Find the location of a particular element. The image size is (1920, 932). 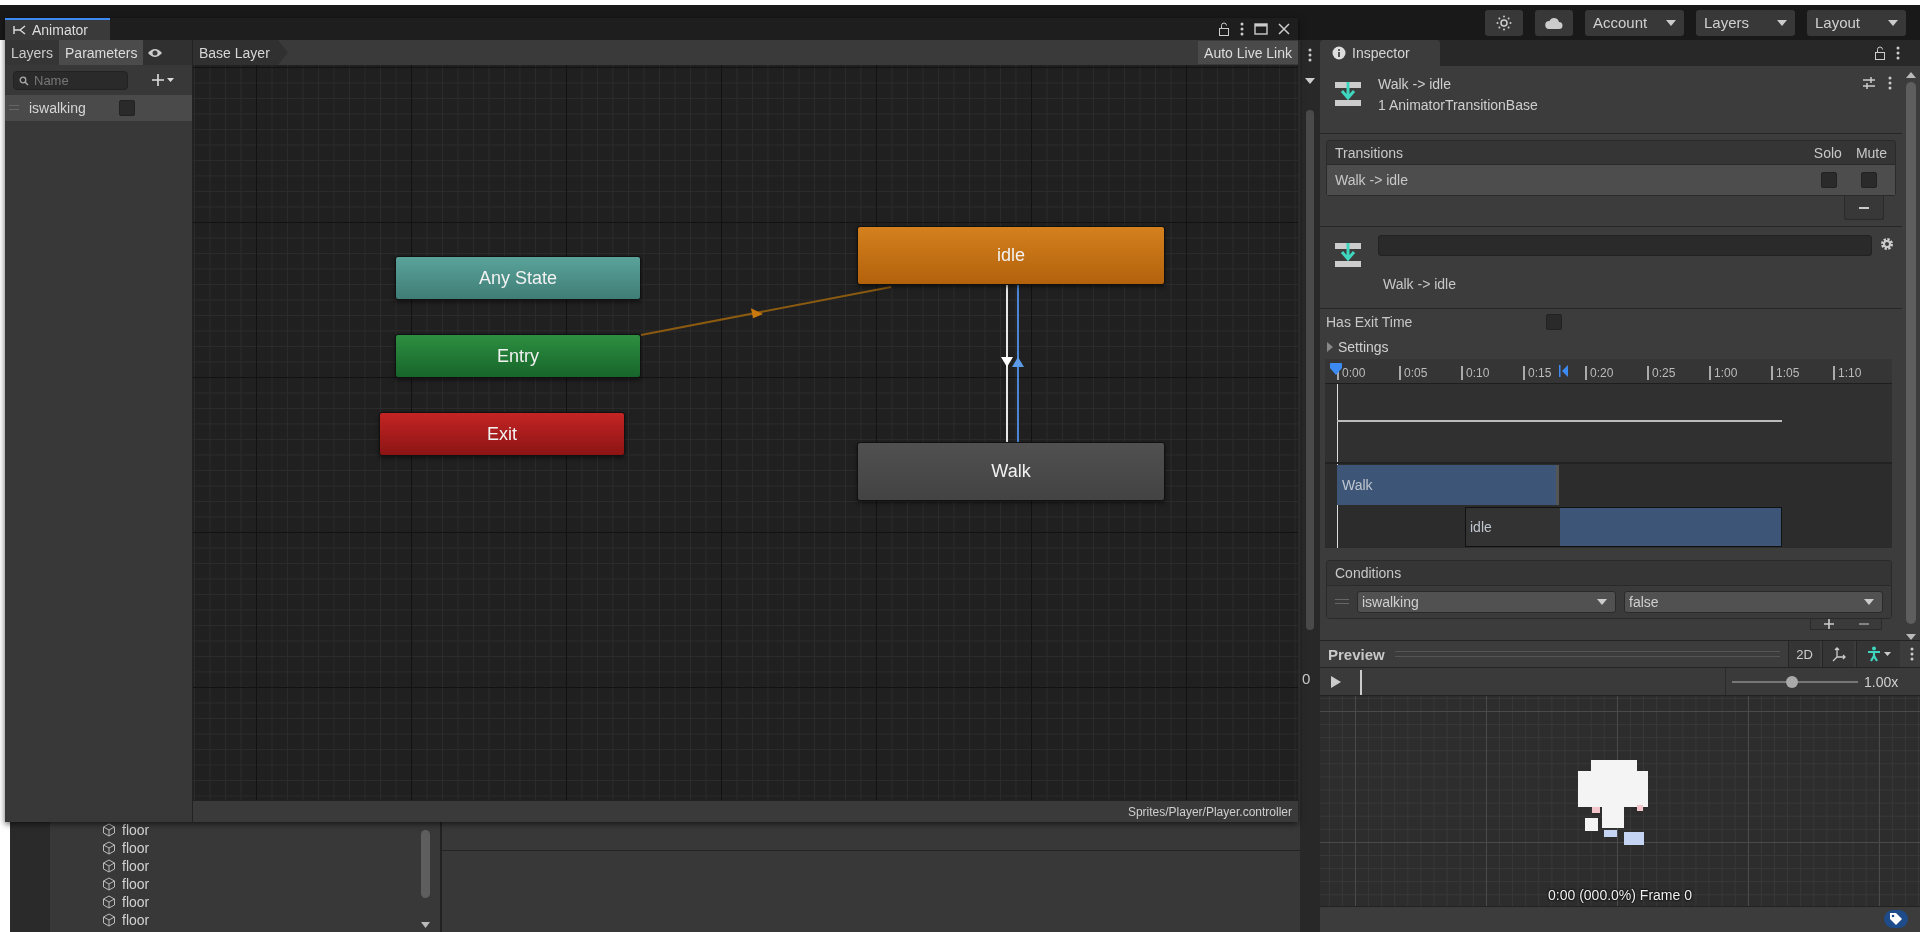

frame-readout: 0:00 (000.0%) Frame 0 is located at coordinates (1620, 895).